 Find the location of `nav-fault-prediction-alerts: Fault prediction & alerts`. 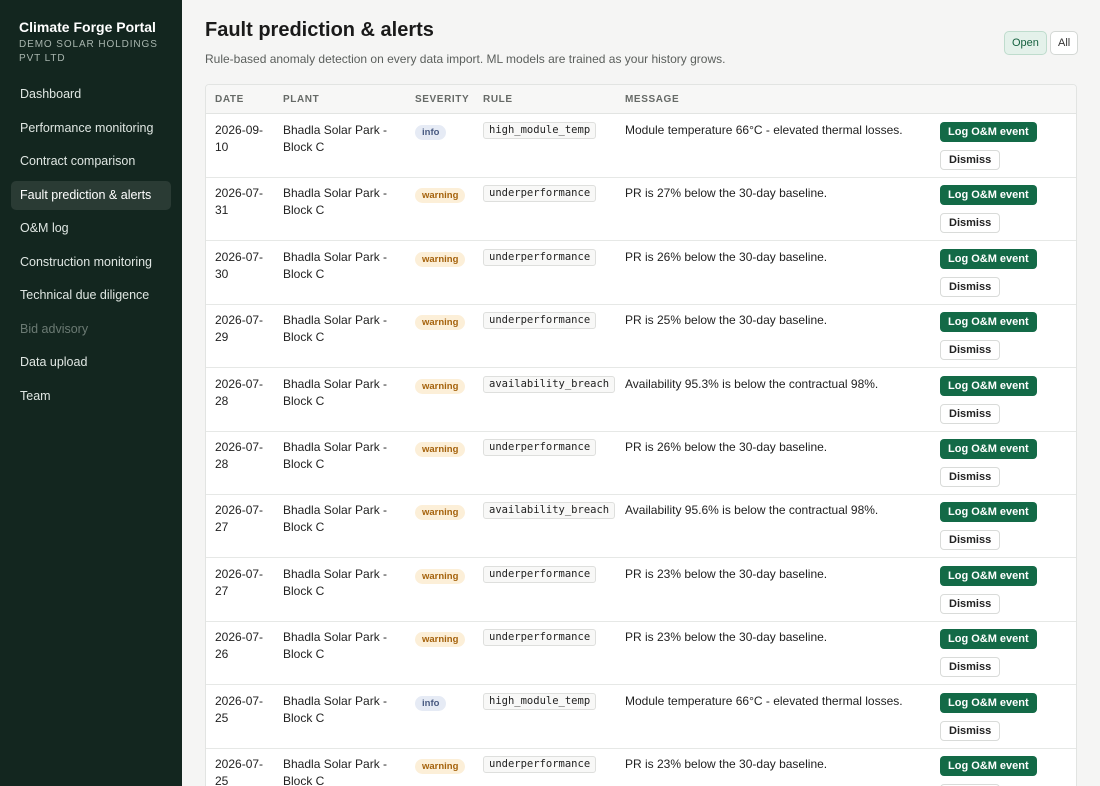

nav-fault-prediction-alerts: Fault prediction & alerts is located at coordinates (91, 195).